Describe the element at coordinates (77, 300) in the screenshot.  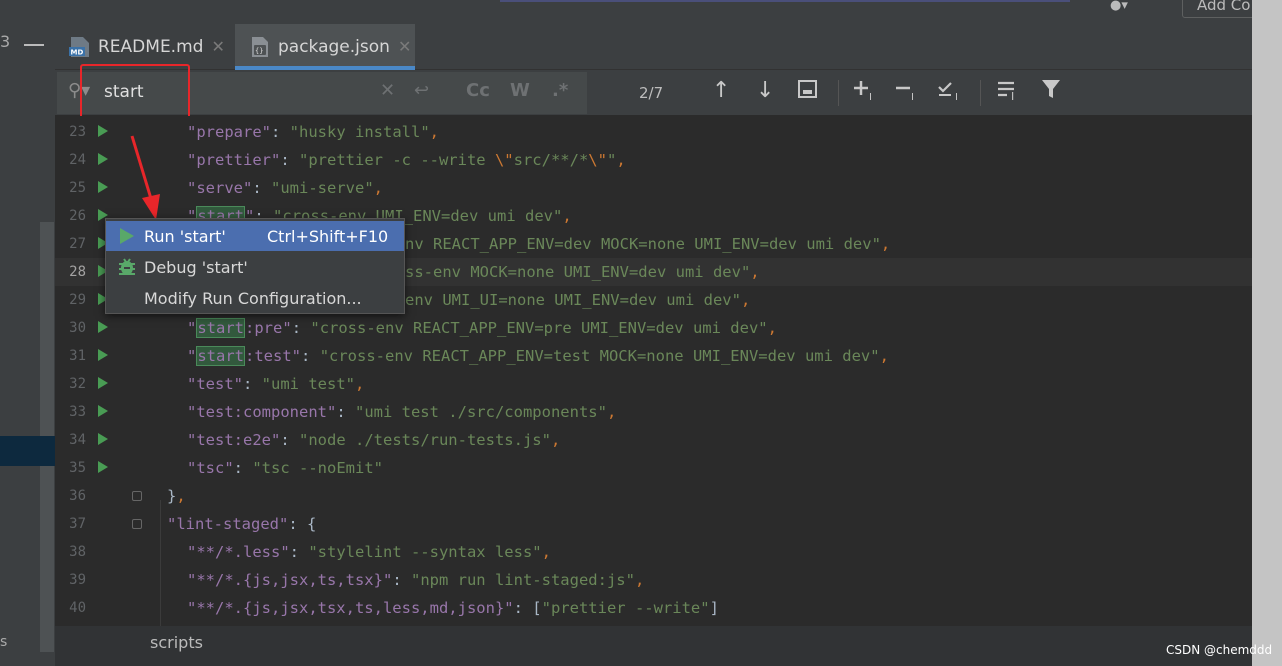
I see `line-number: 29` at that location.